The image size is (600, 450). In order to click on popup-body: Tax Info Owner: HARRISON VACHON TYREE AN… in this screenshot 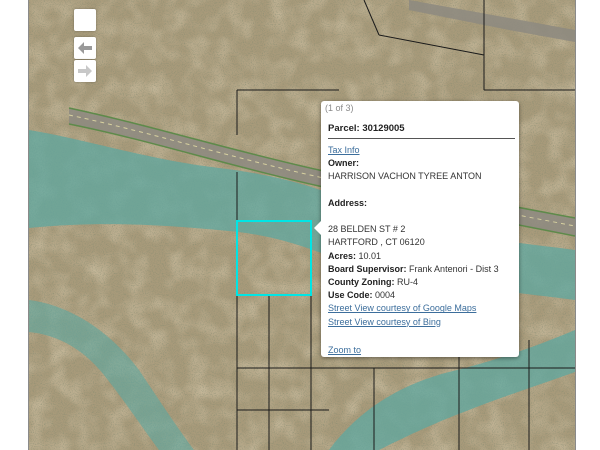, I will do `click(422, 236)`.